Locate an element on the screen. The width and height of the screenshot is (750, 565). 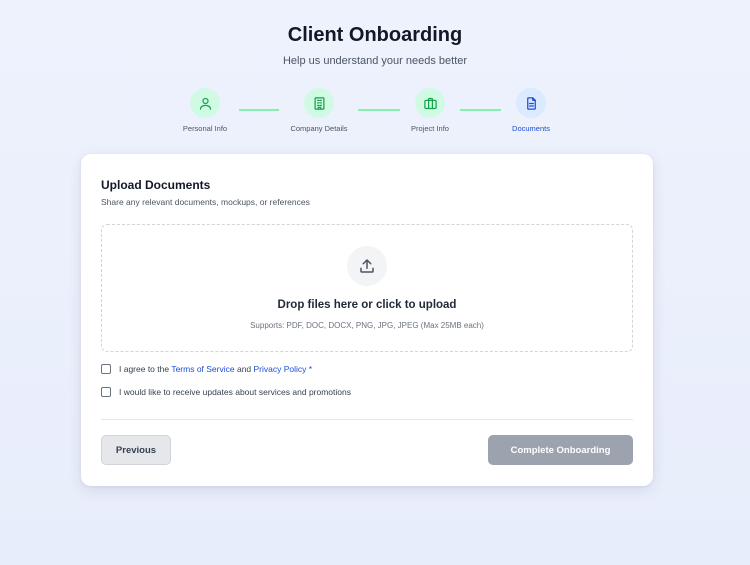
document-icon is located at coordinates (531, 103).